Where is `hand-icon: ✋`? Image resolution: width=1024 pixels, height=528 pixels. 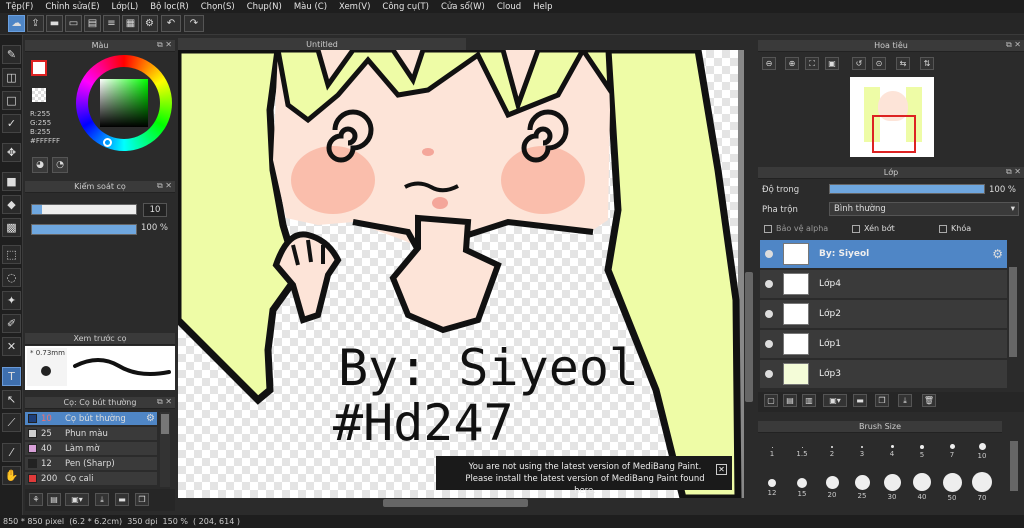
hand-icon: ✋ is located at coordinates (11, 475).